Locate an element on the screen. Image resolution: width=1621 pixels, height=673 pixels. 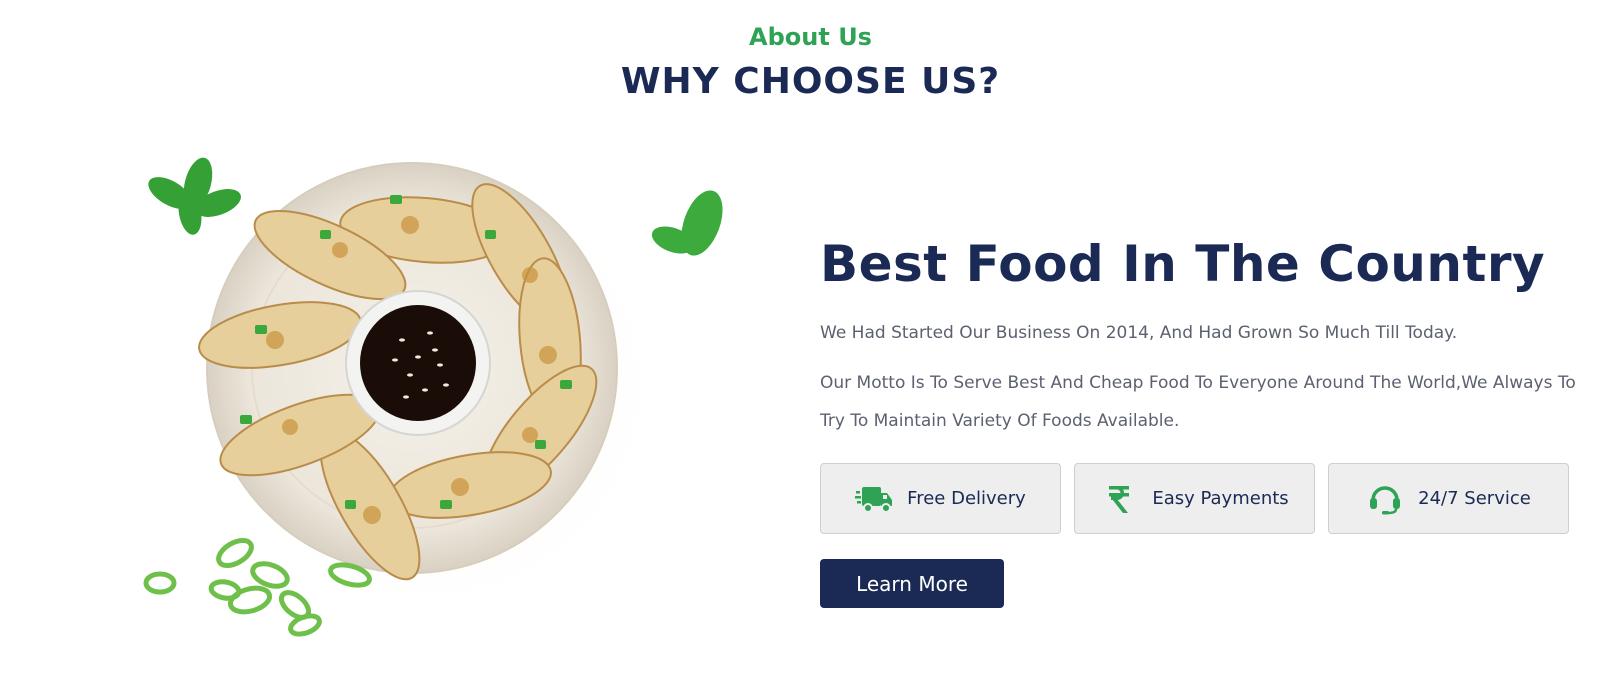
rupee-icon is located at coordinates (1119, 499).